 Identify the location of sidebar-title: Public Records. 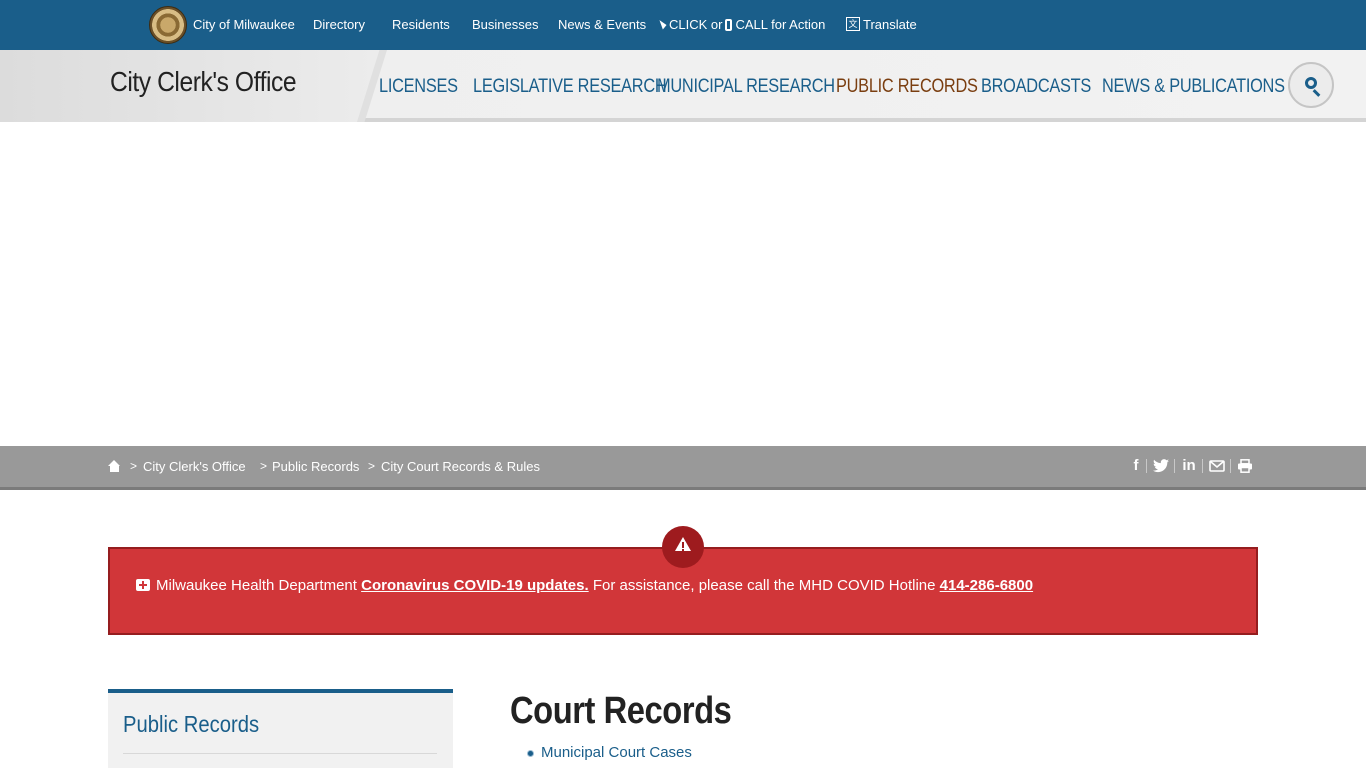
(191, 724).